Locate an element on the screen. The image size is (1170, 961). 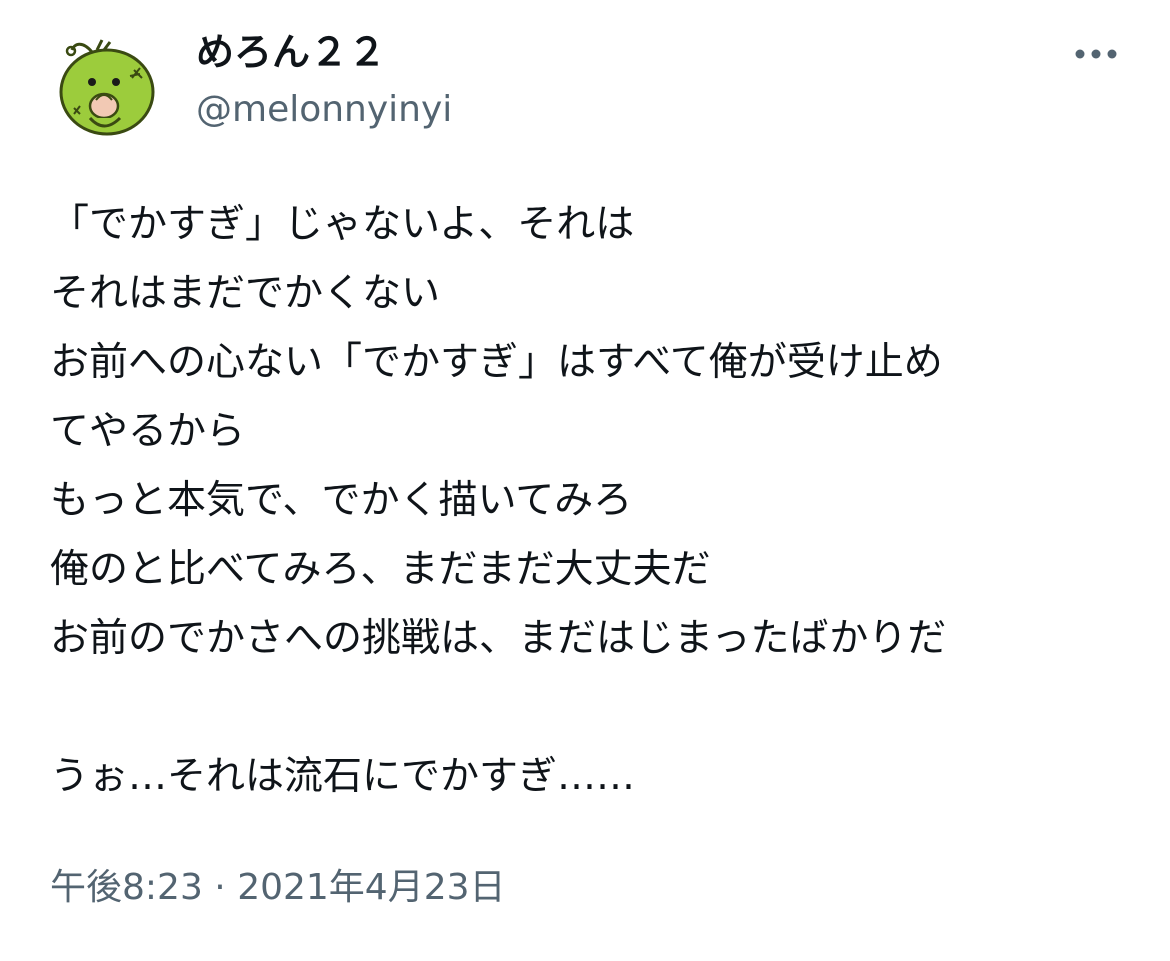
tweet-line: それはまだでかくない is located at coordinates (245, 293).